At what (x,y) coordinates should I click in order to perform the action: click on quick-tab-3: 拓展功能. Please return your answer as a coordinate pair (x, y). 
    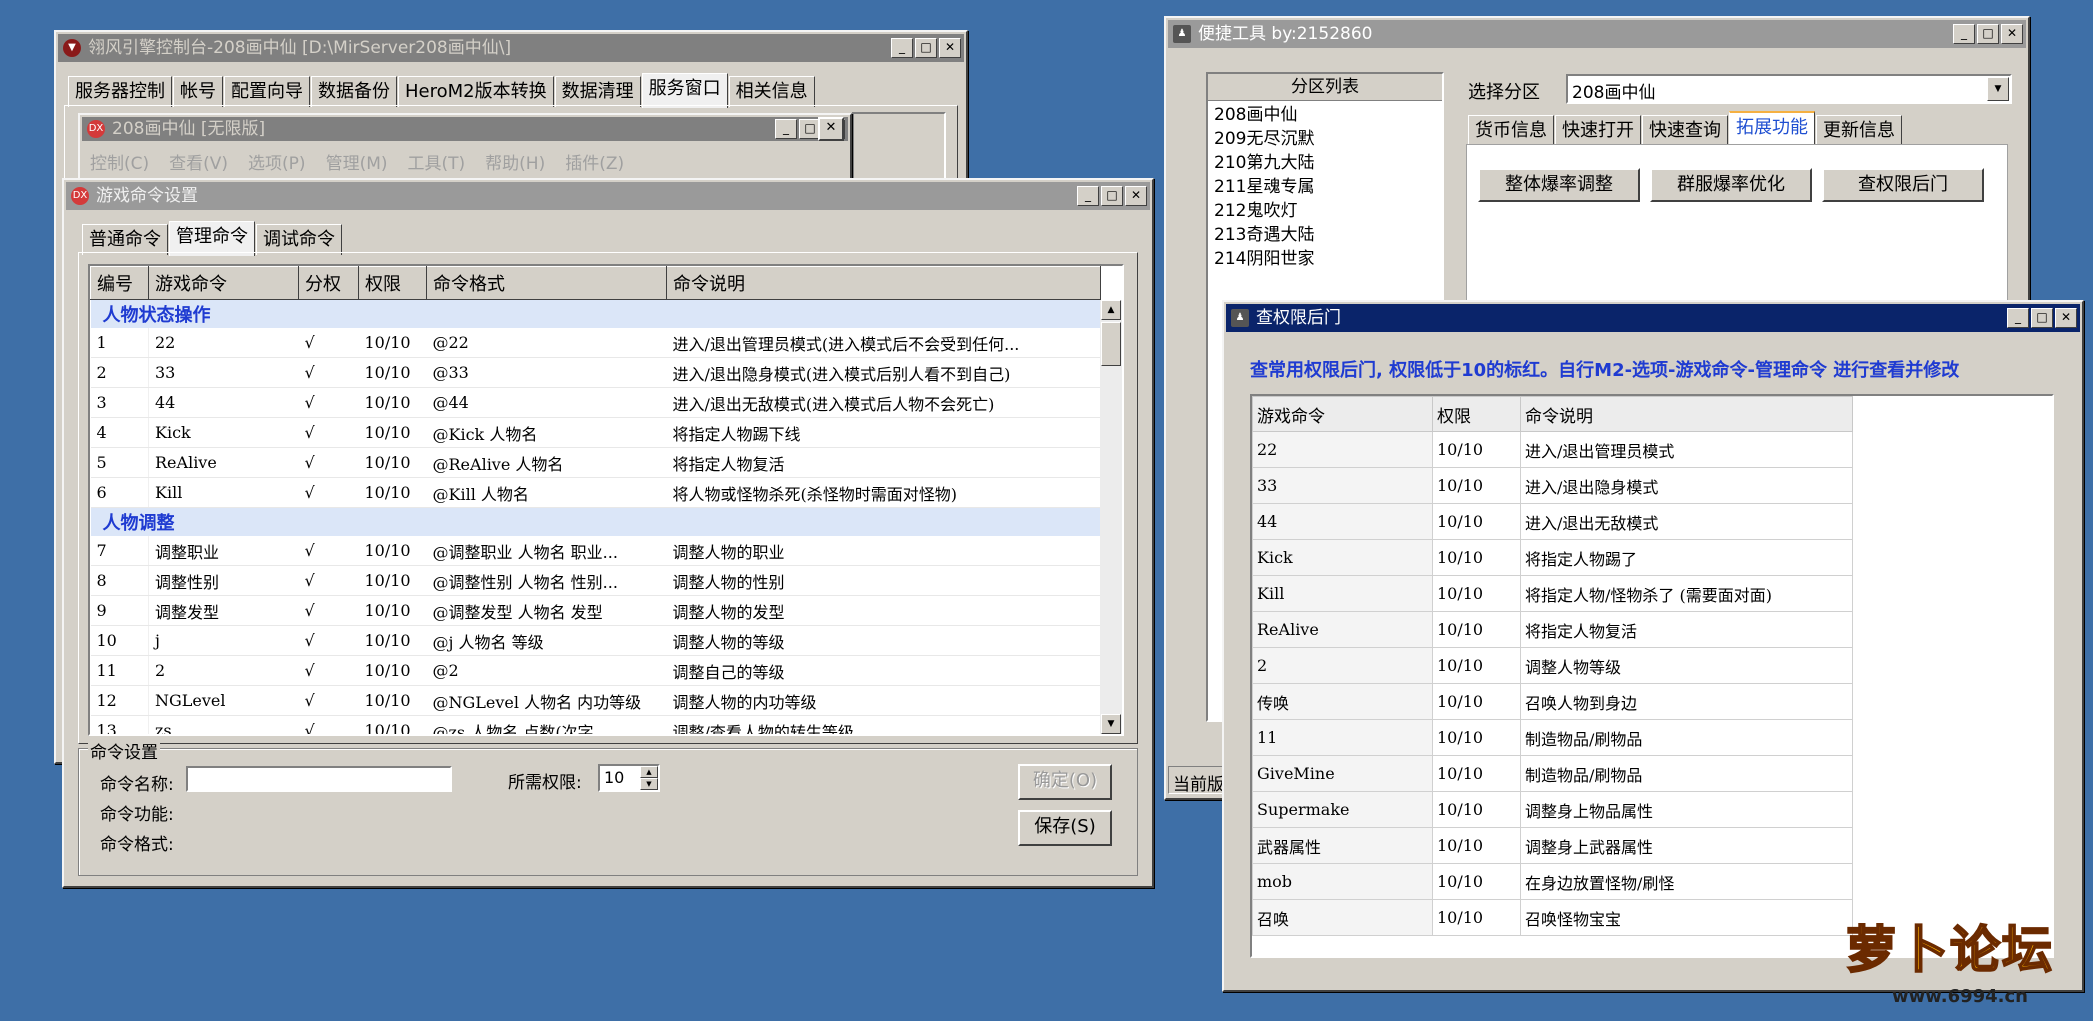
    Looking at the image, I should click on (1772, 129).